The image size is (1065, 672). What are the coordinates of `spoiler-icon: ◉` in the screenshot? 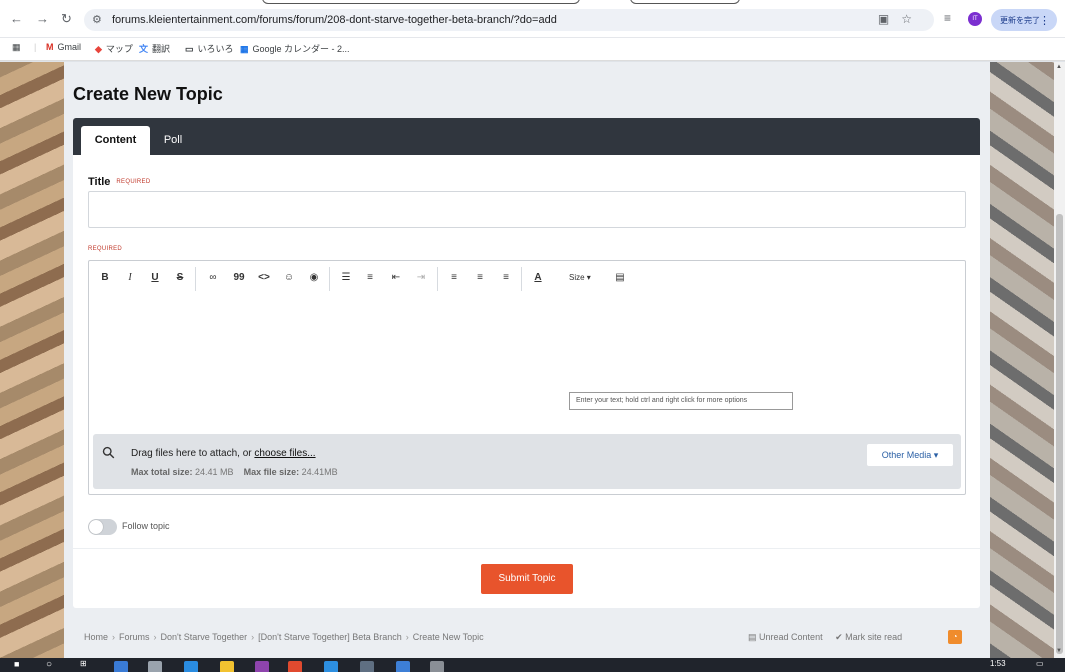 It's located at (314, 278).